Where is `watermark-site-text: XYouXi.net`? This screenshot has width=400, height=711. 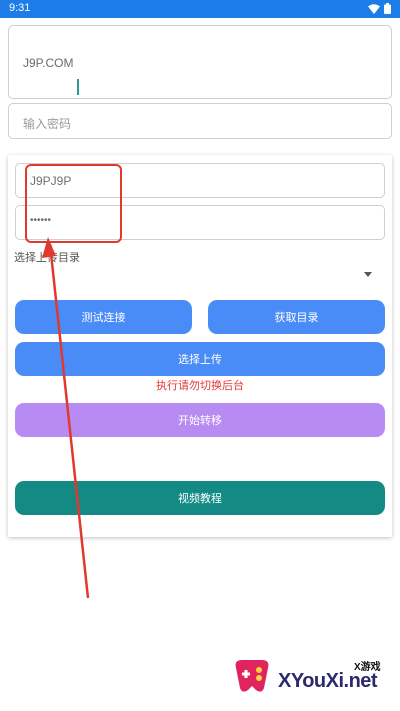
watermark-site-text: XYouXi.net is located at coordinates (328, 681).